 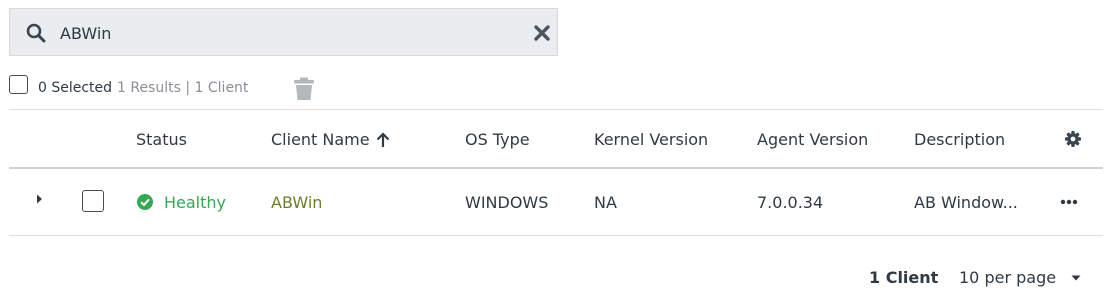 I want to click on search-bar, so click(x=283, y=32).